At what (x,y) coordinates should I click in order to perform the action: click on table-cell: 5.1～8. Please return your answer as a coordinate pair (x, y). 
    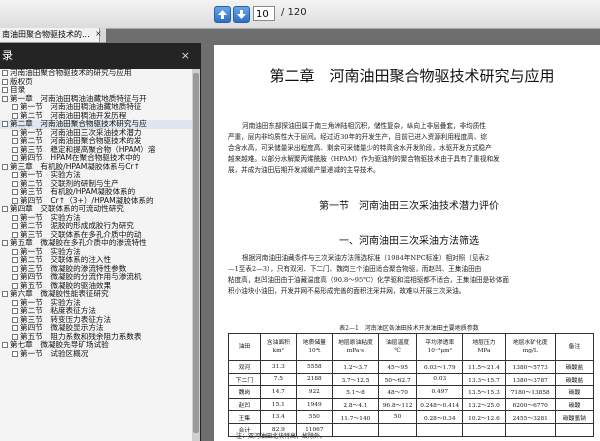
    Looking at the image, I should click on (355, 392).